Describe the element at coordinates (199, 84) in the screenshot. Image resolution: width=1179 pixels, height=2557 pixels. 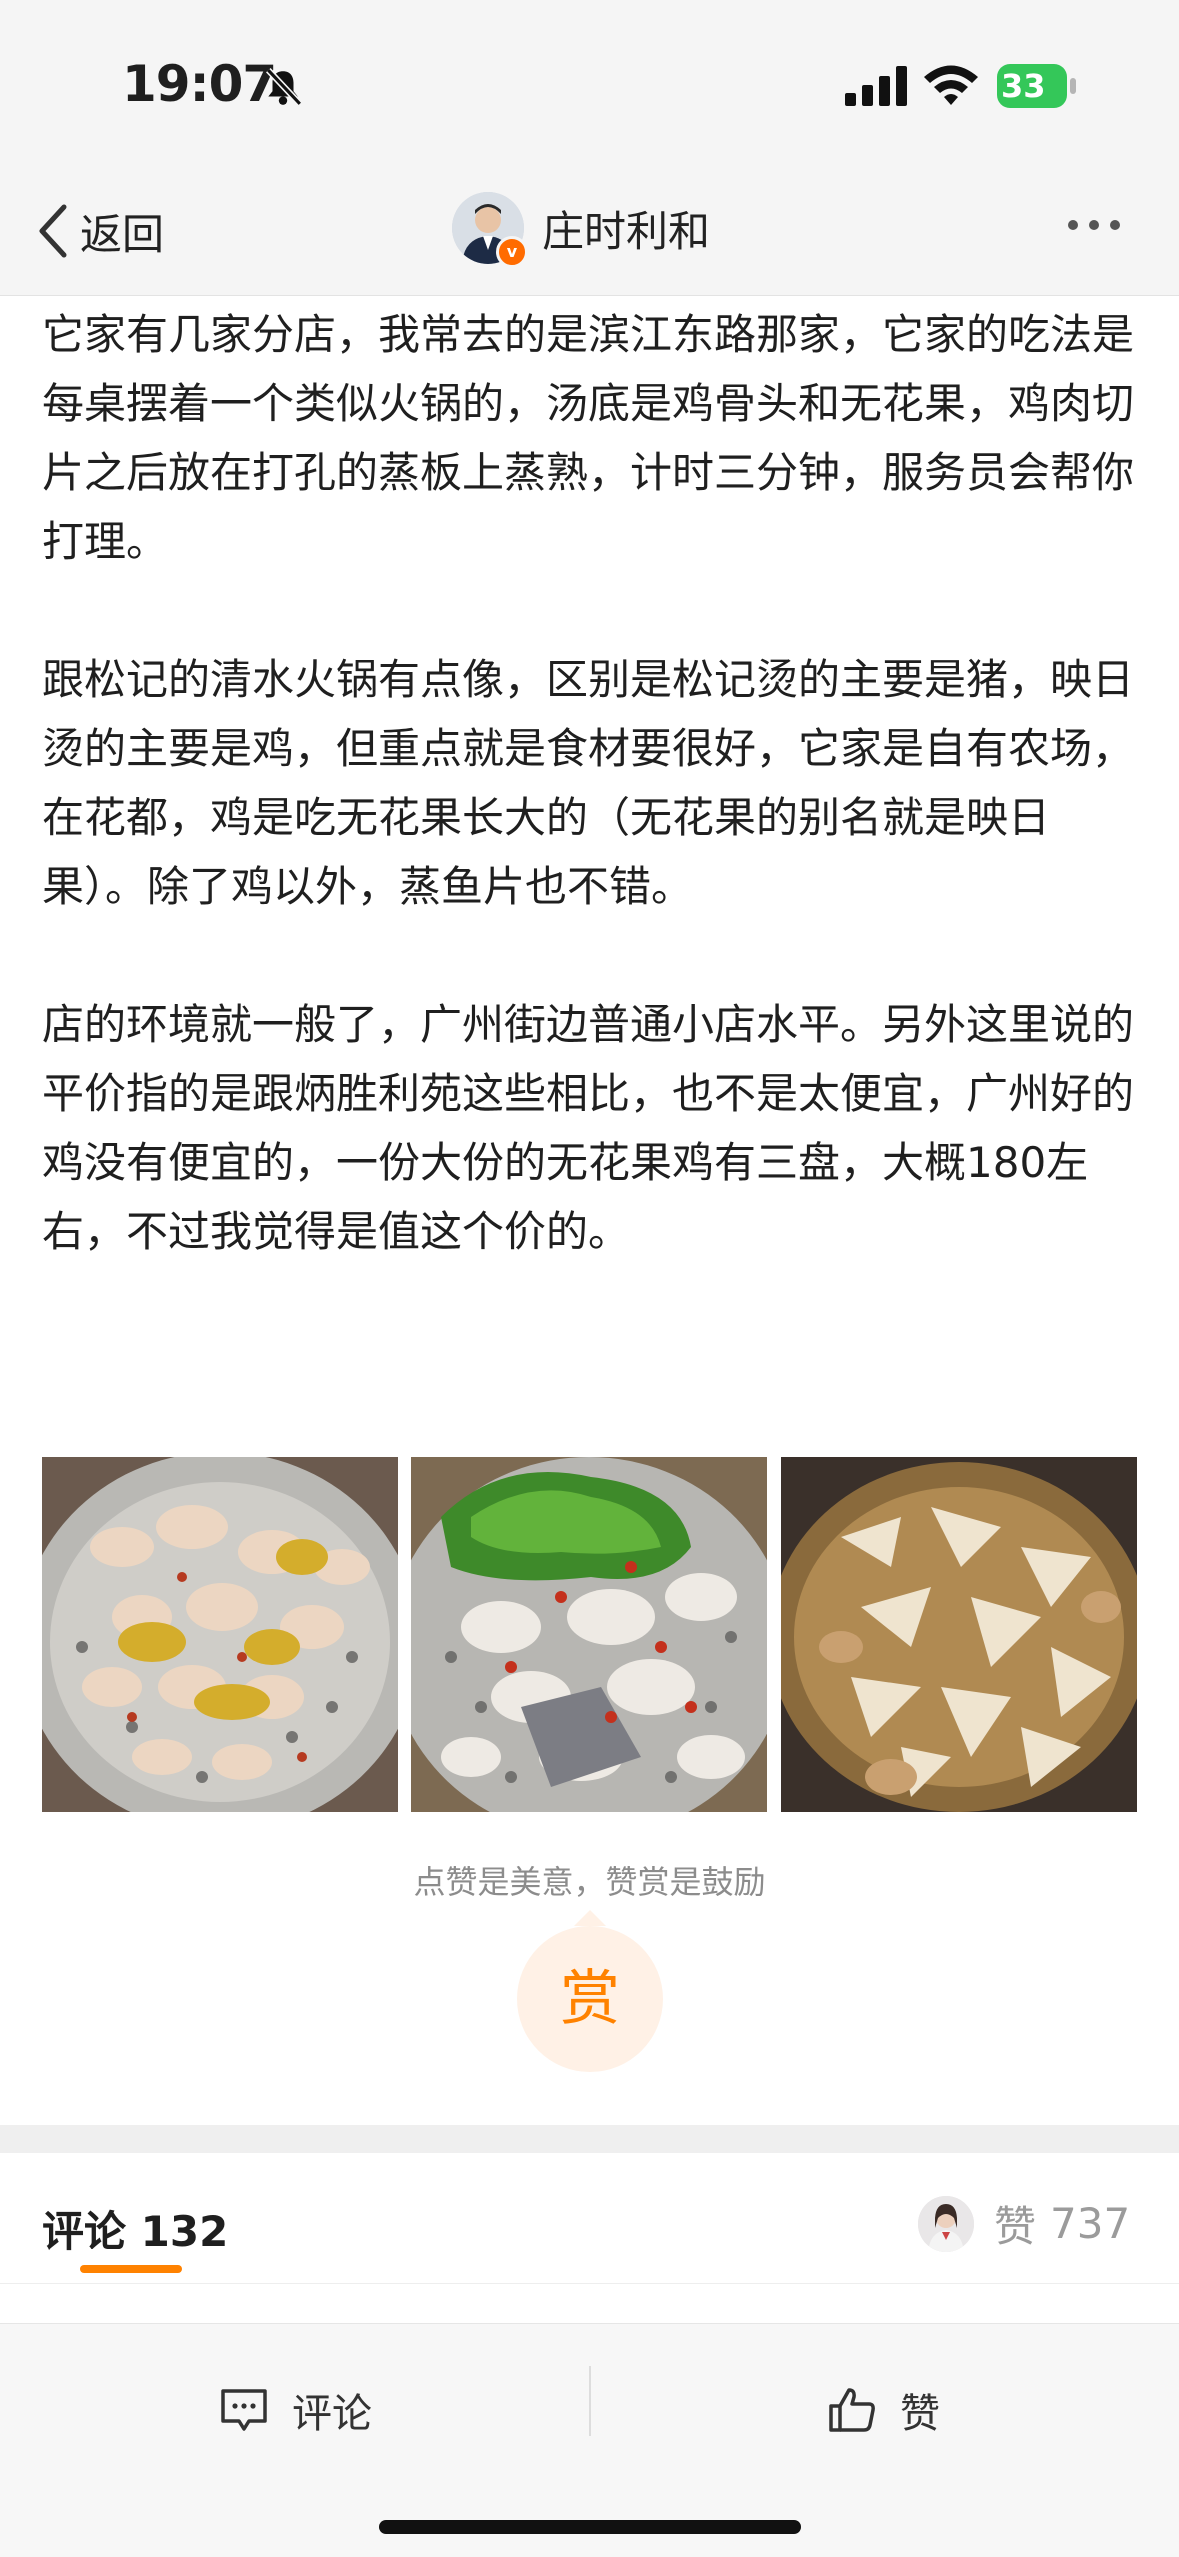
I see `status-time: 19:07` at that location.